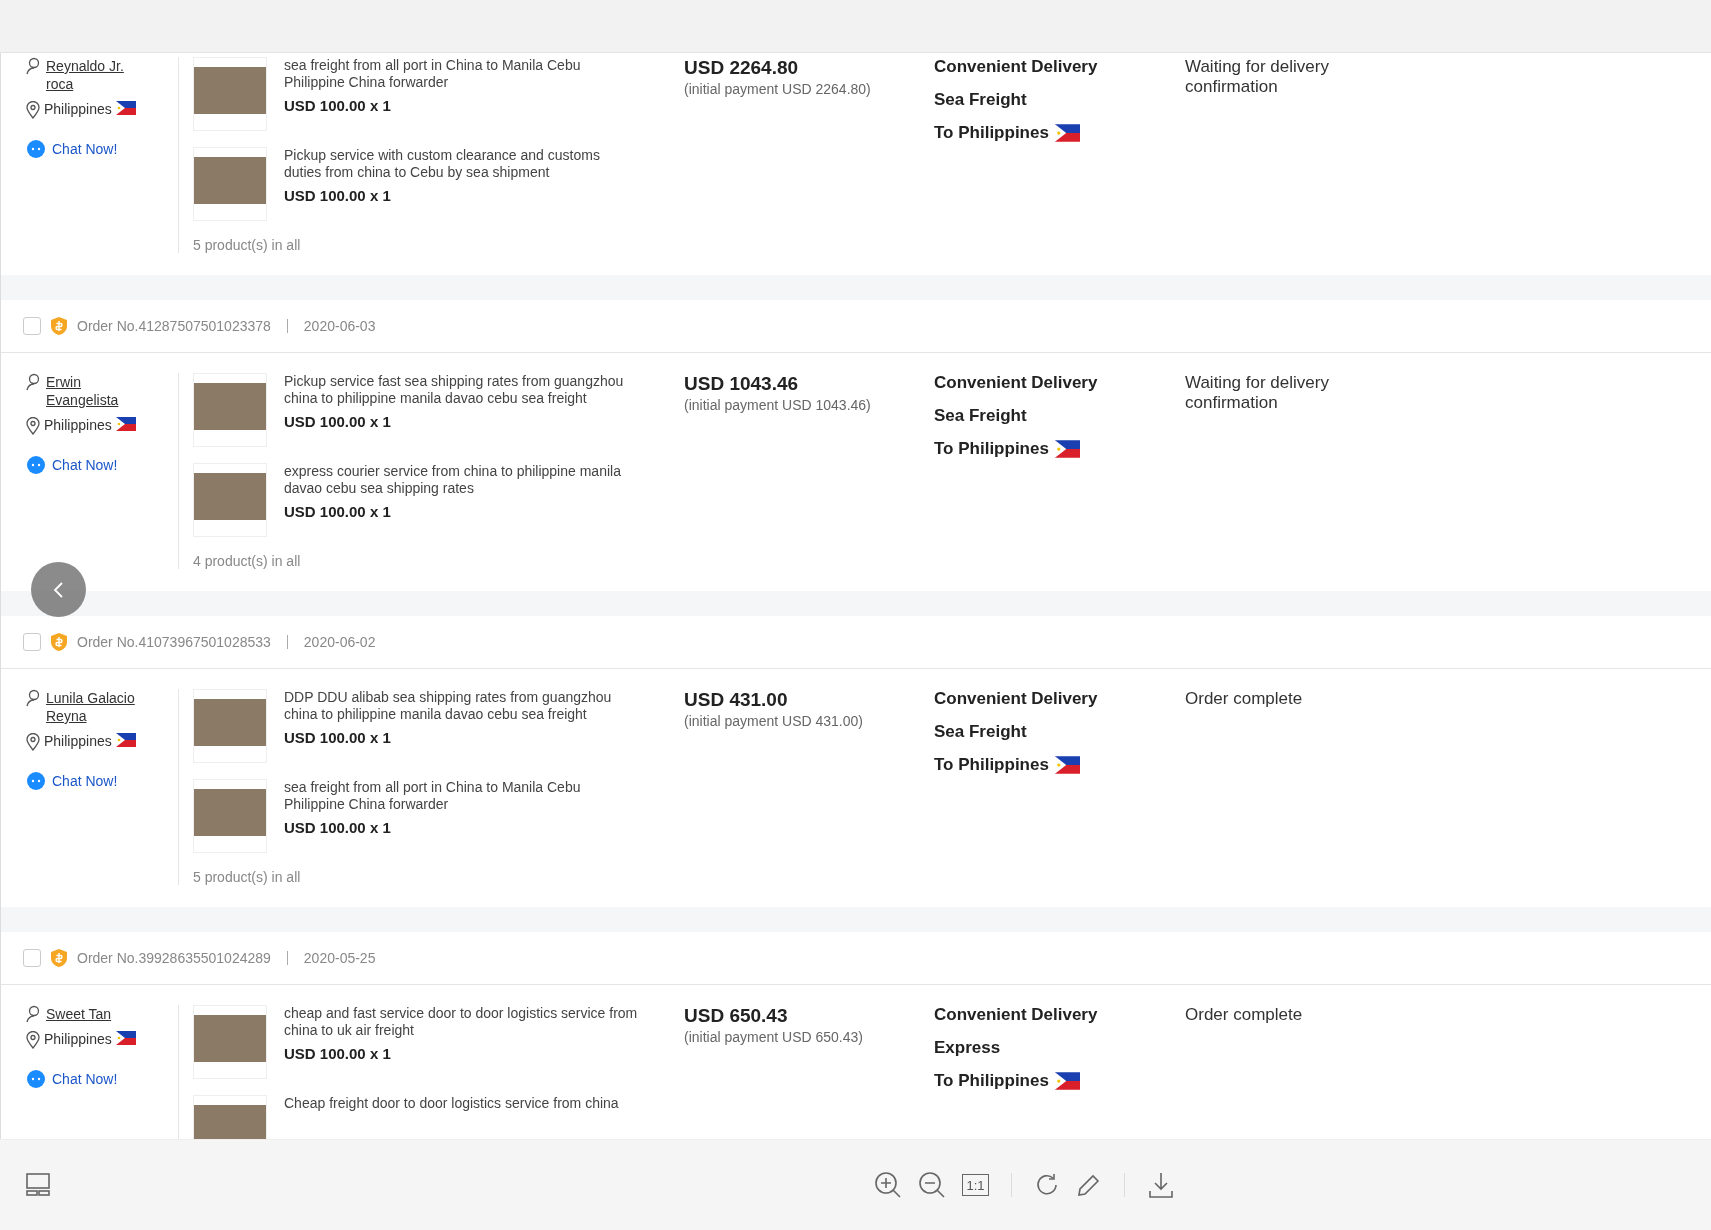  Describe the element at coordinates (339, 958) in the screenshot. I see `order-date: 2020-05-25` at that location.